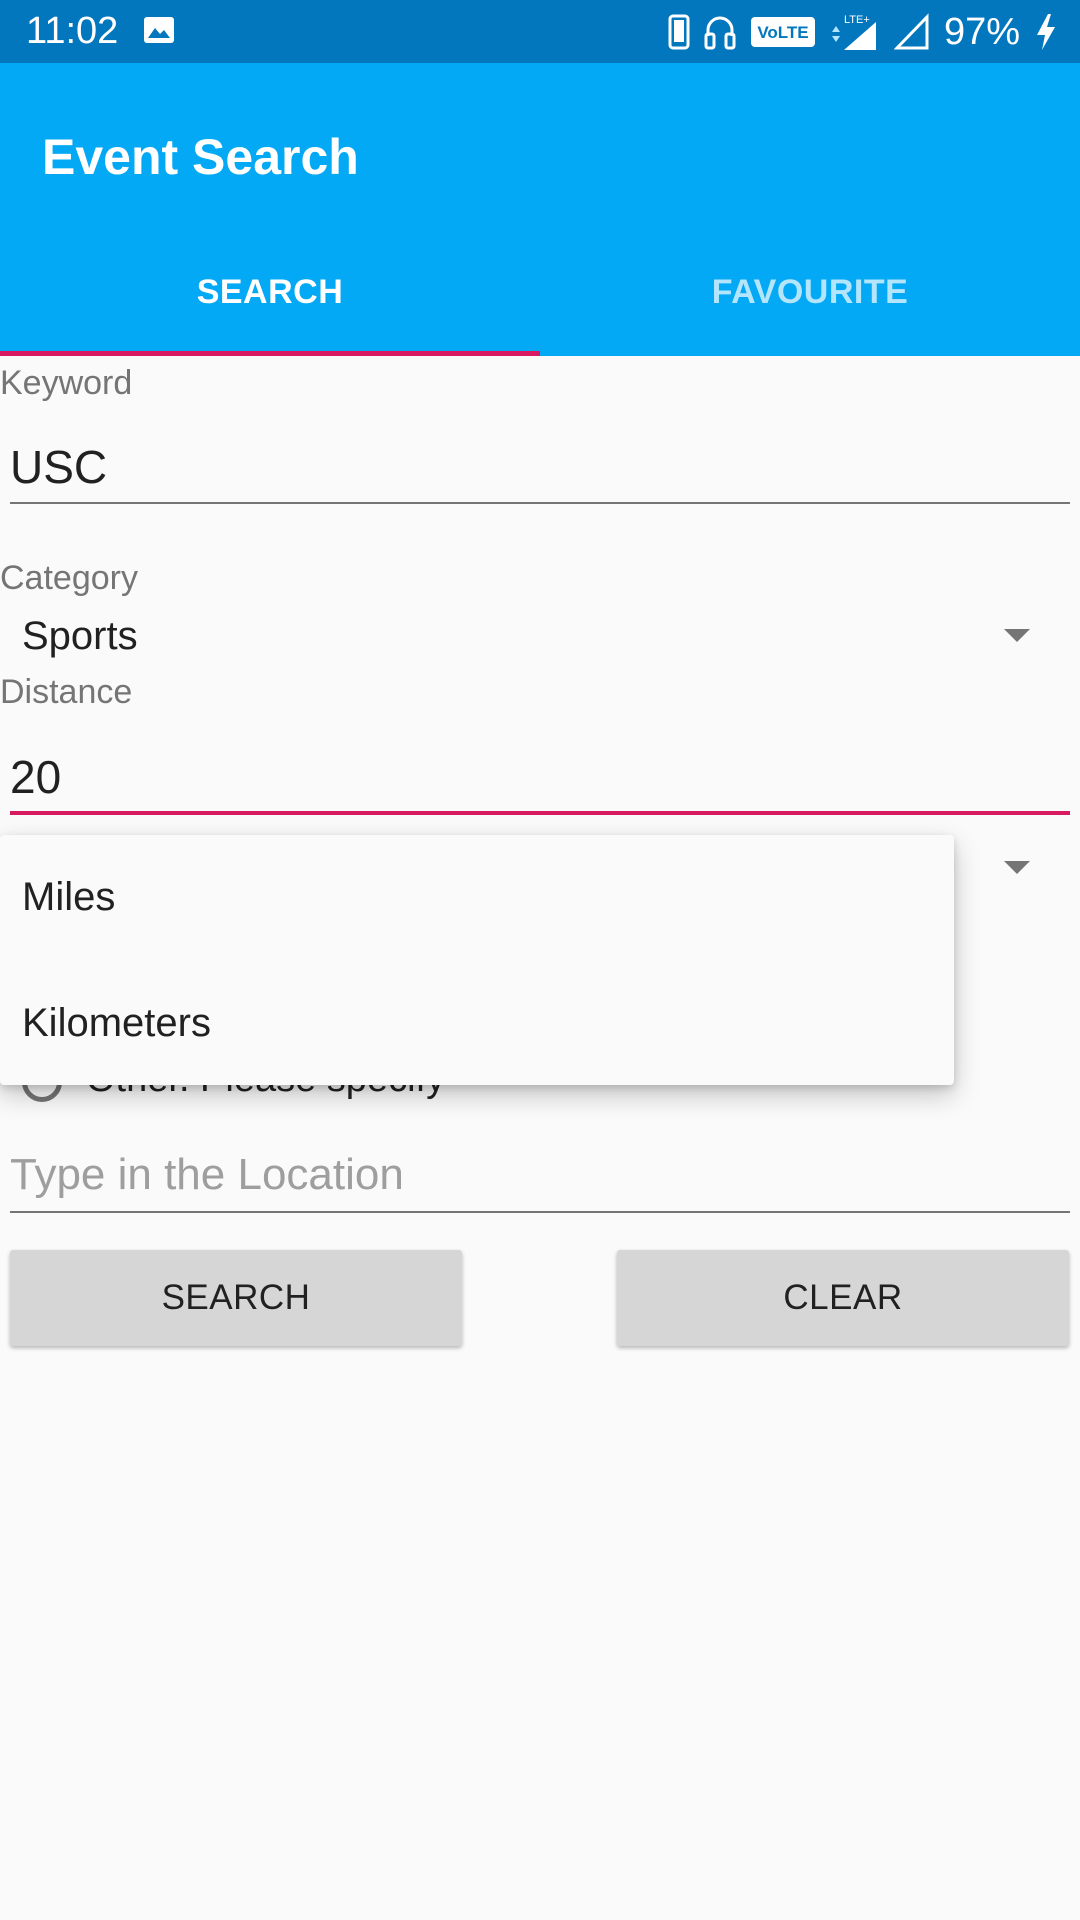 The width and height of the screenshot is (1080, 1920). Describe the element at coordinates (679, 32) in the screenshot. I see `phone-icon` at that location.